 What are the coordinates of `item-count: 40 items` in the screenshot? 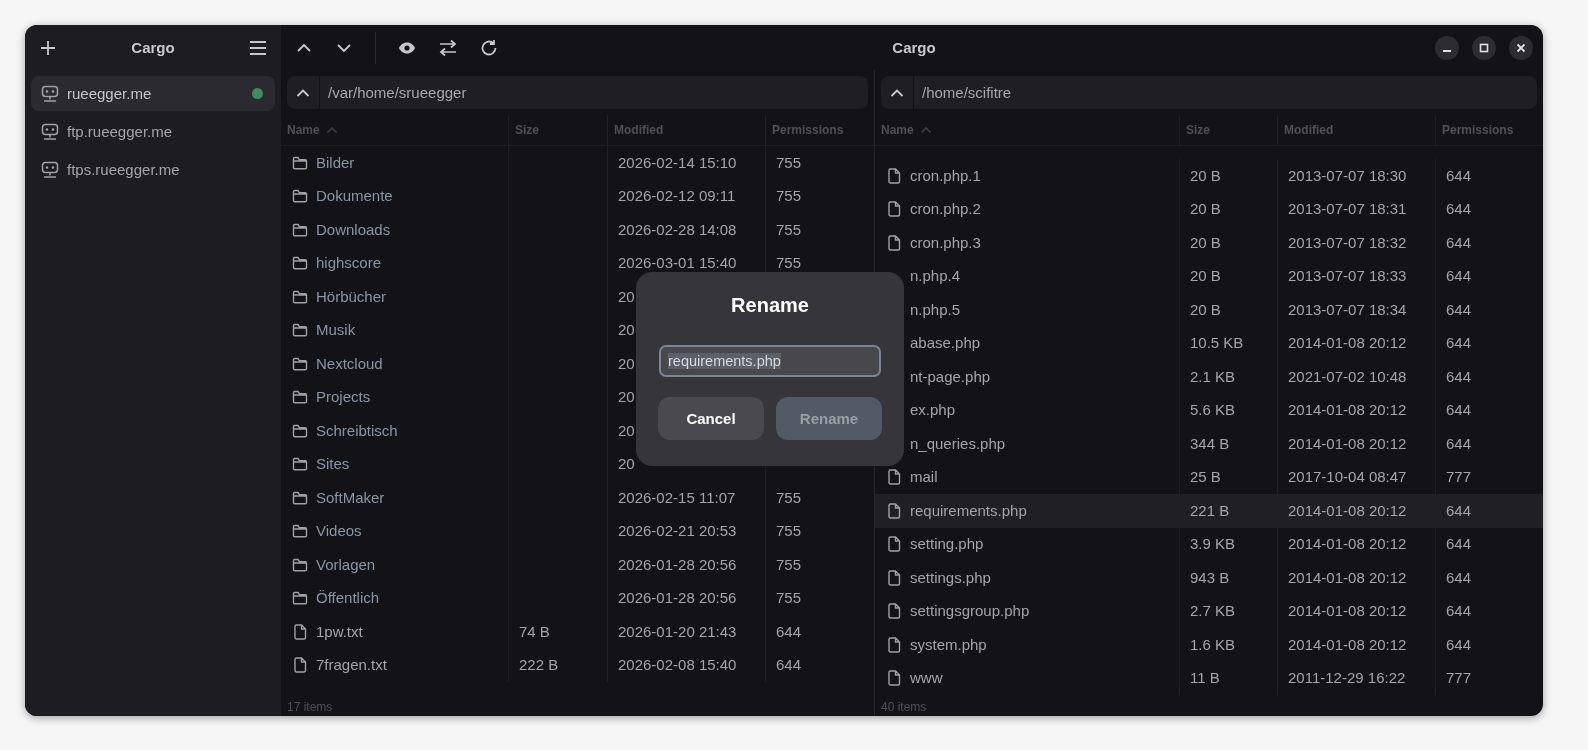 It's located at (904, 706).